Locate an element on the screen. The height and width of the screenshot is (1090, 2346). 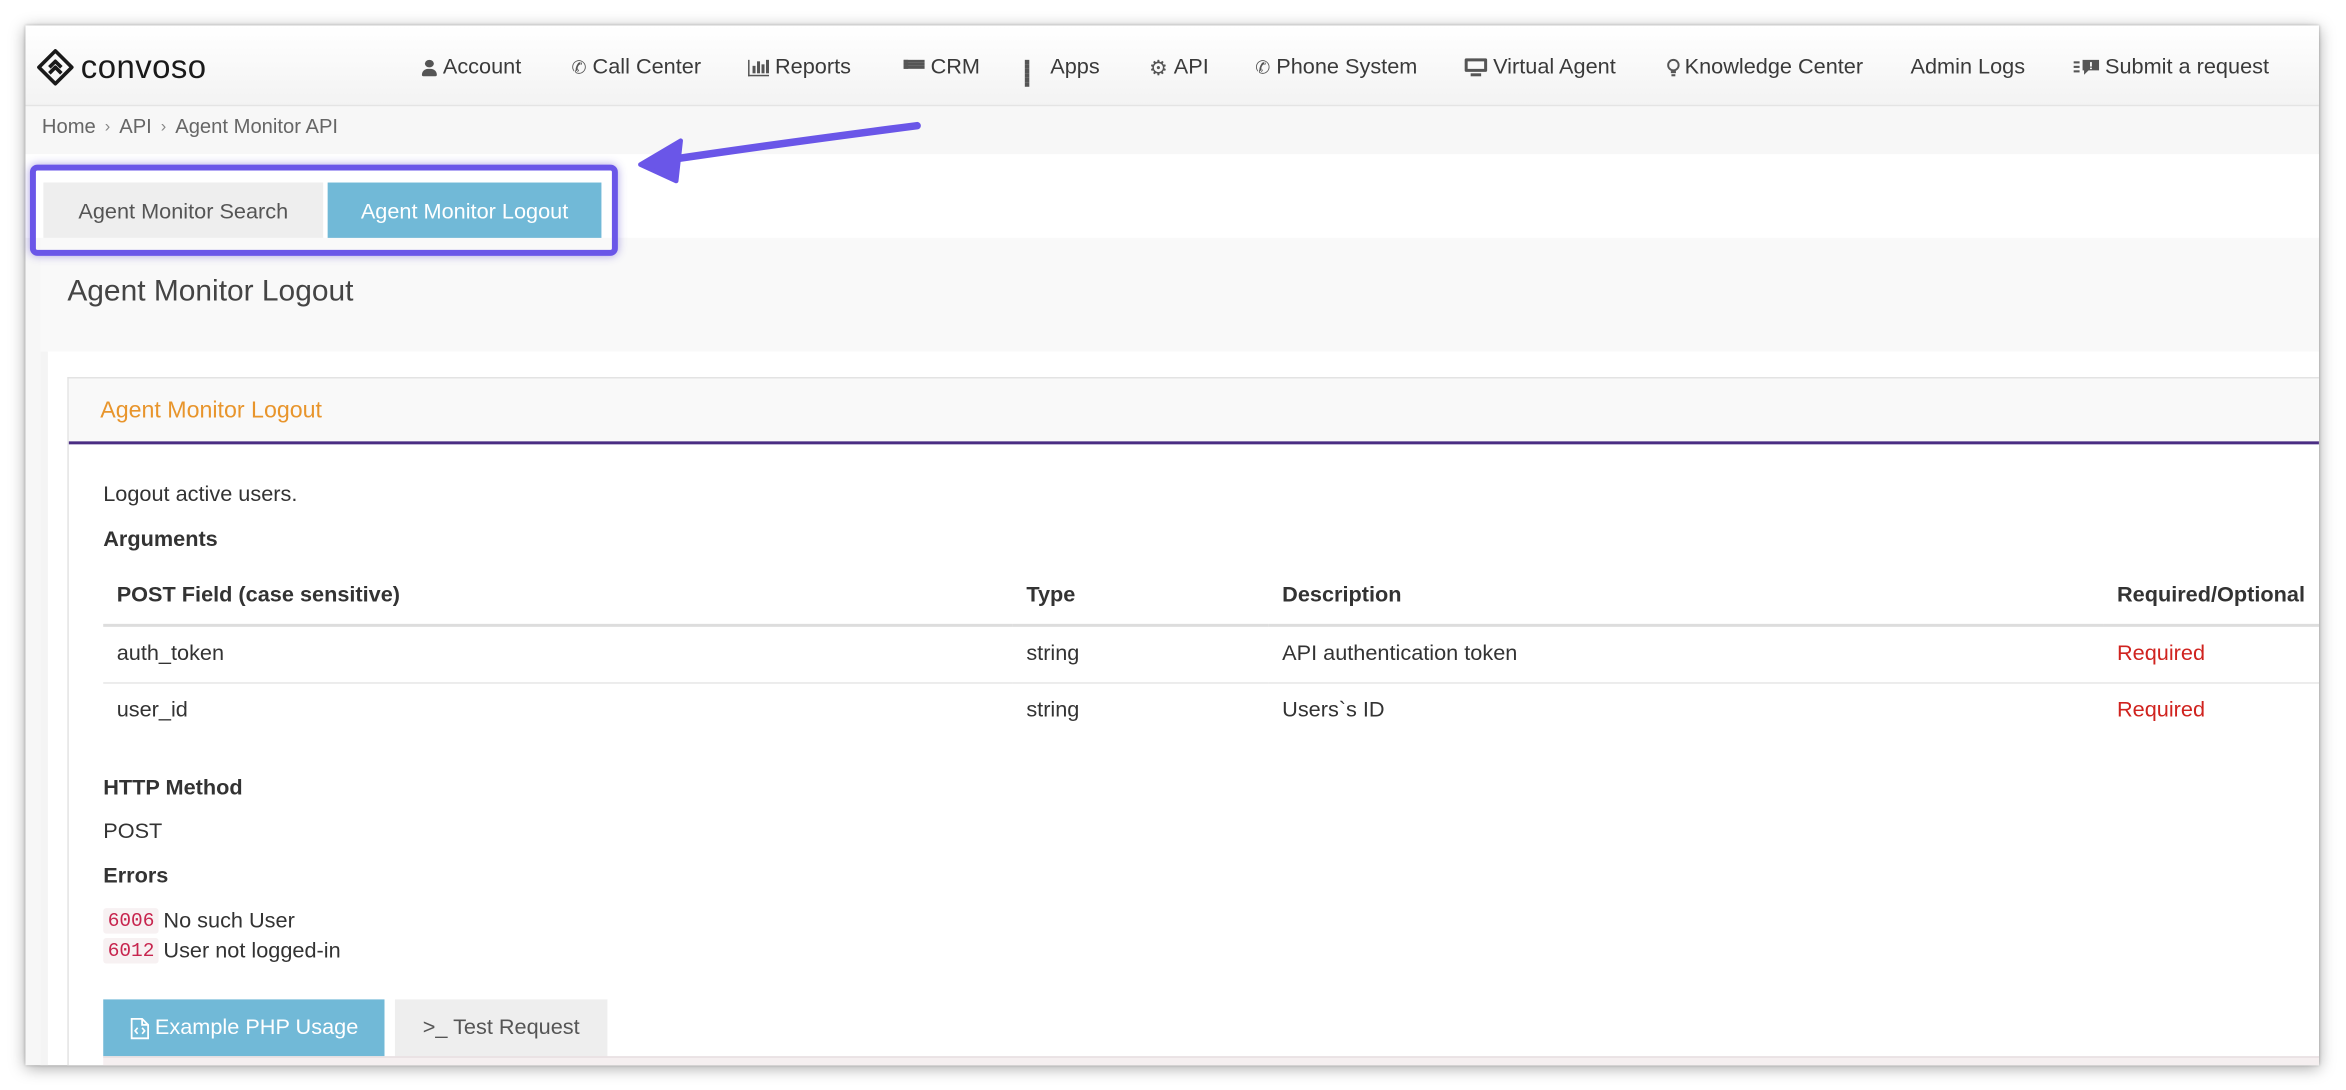
nav-api: ⚙ API is located at coordinates (1179, 67).